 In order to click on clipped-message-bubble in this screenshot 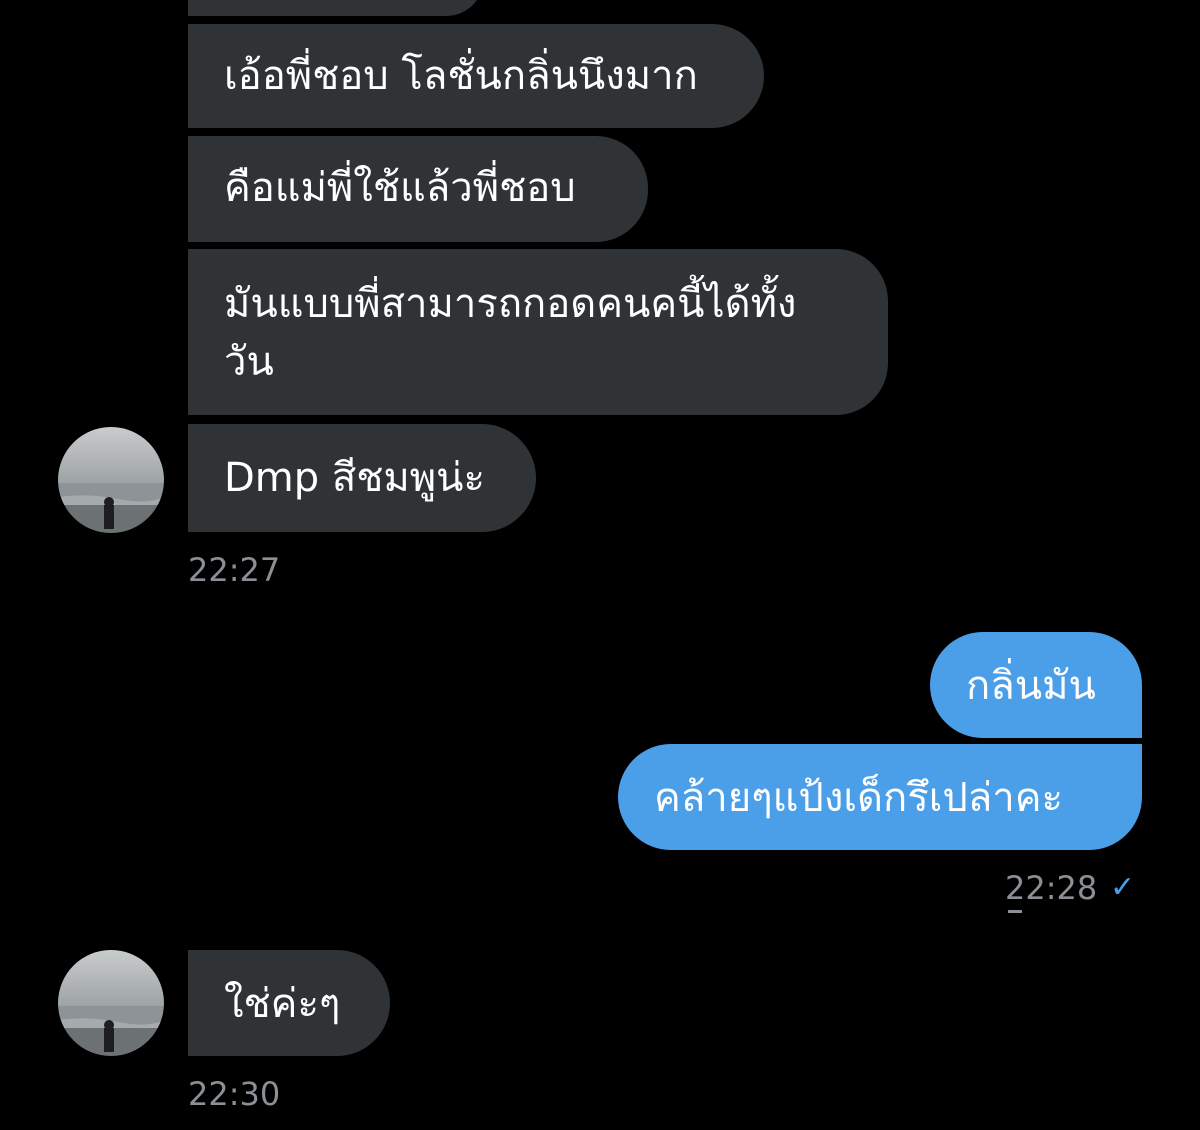, I will do `click(336, 8)`.